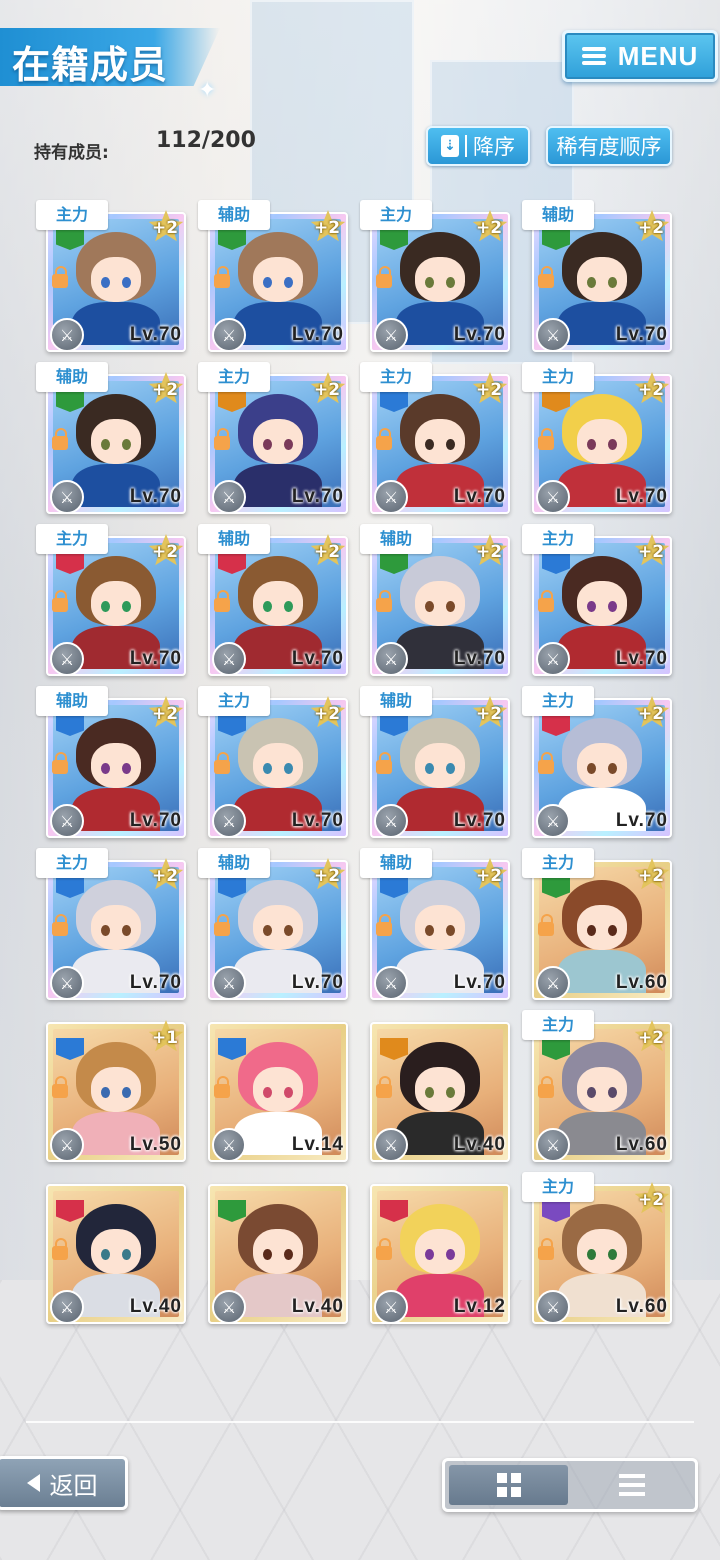  Describe the element at coordinates (609, 146) in the screenshot. I see `sort-by-rarity-button: 稀有度顺序` at that location.